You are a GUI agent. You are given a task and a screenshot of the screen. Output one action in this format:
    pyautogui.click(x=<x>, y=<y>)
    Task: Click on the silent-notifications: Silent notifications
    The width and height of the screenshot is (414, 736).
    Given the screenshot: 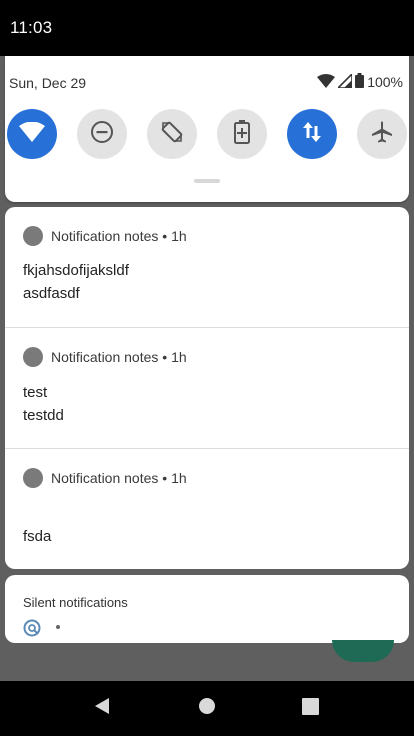 What is the action you would take?
    pyautogui.click(x=207, y=609)
    